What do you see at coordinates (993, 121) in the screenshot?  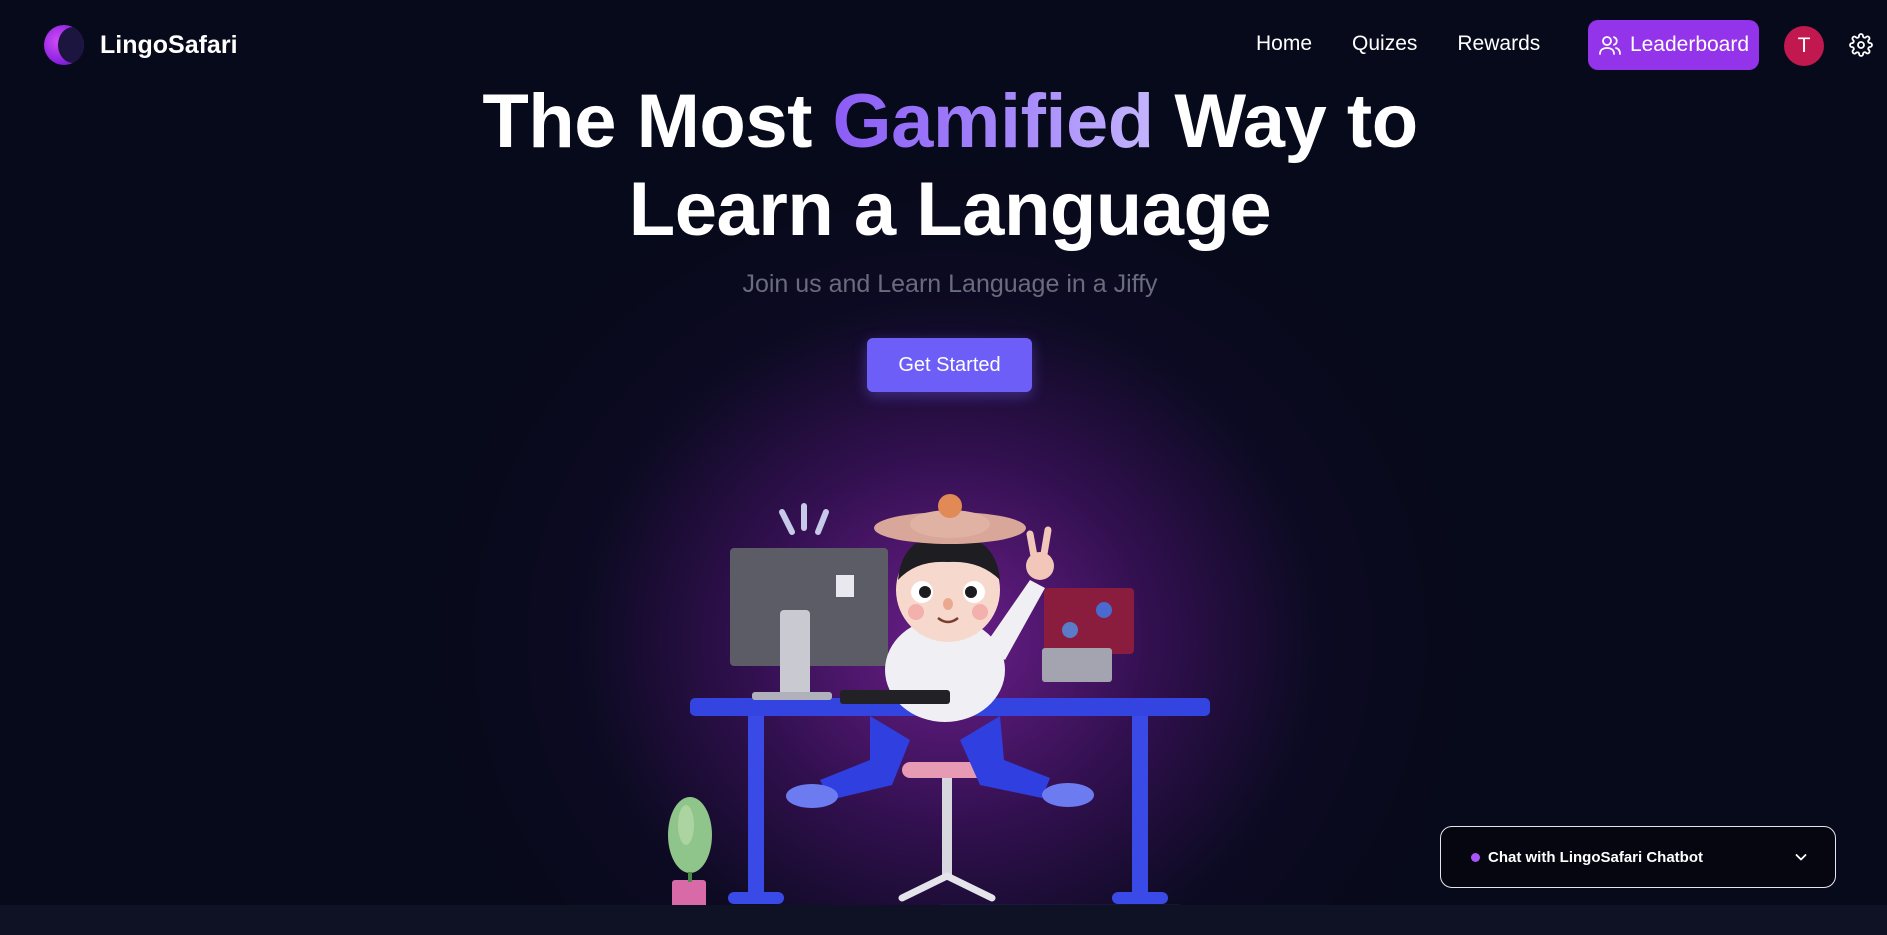 I see `hero-title-accent: Gamified` at bounding box center [993, 121].